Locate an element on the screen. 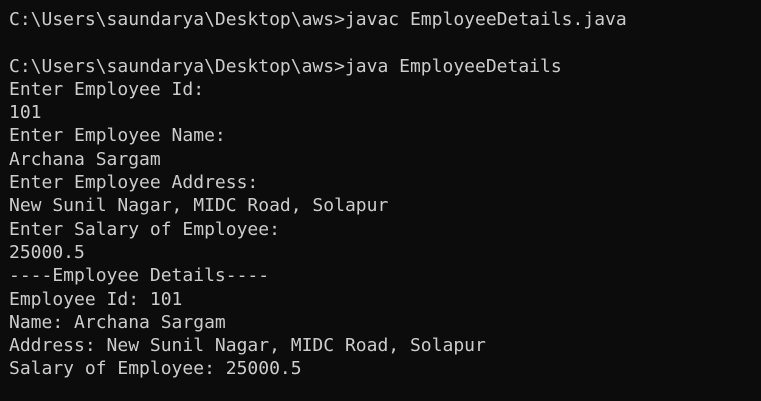 This screenshot has height=401, width=761. input-employee-id: 101 is located at coordinates (25, 113).